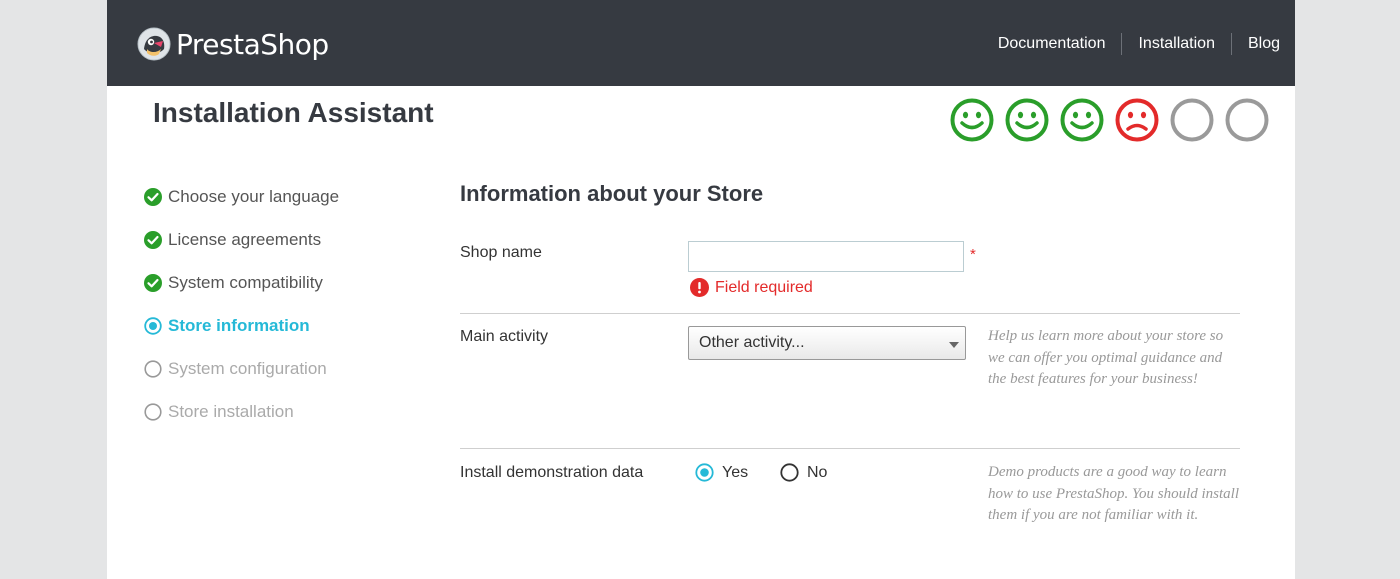  I want to click on demo-data-label: Install demonstration data, so click(552, 472).